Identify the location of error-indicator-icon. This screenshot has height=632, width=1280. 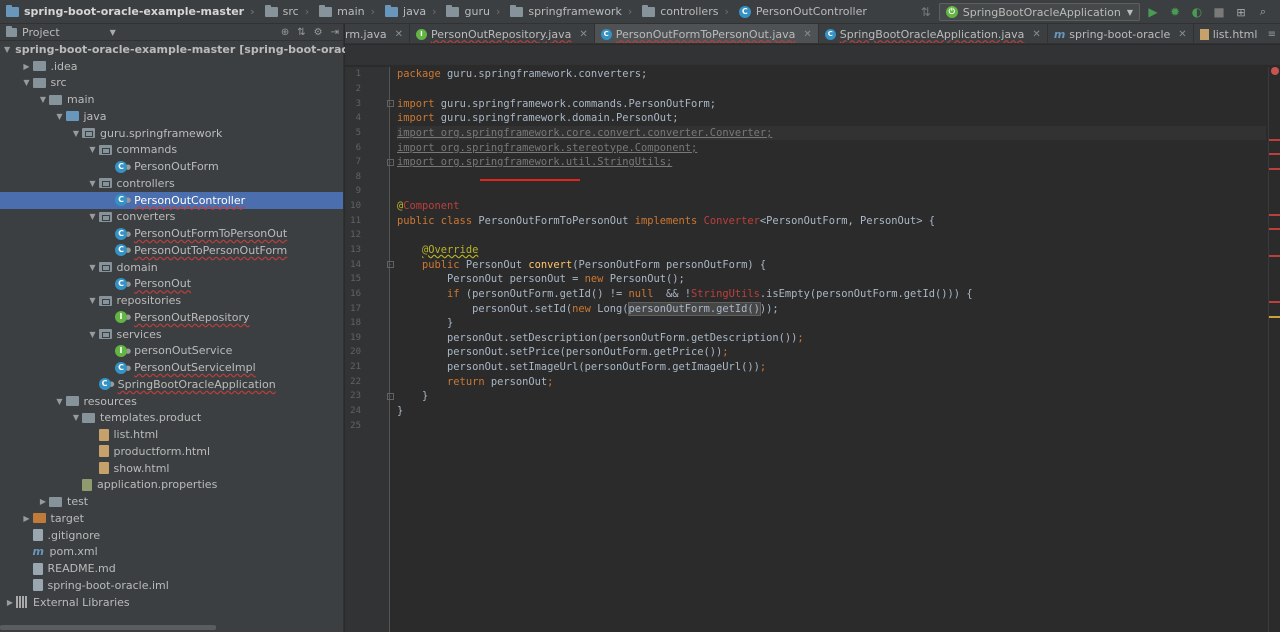
(1275, 71).